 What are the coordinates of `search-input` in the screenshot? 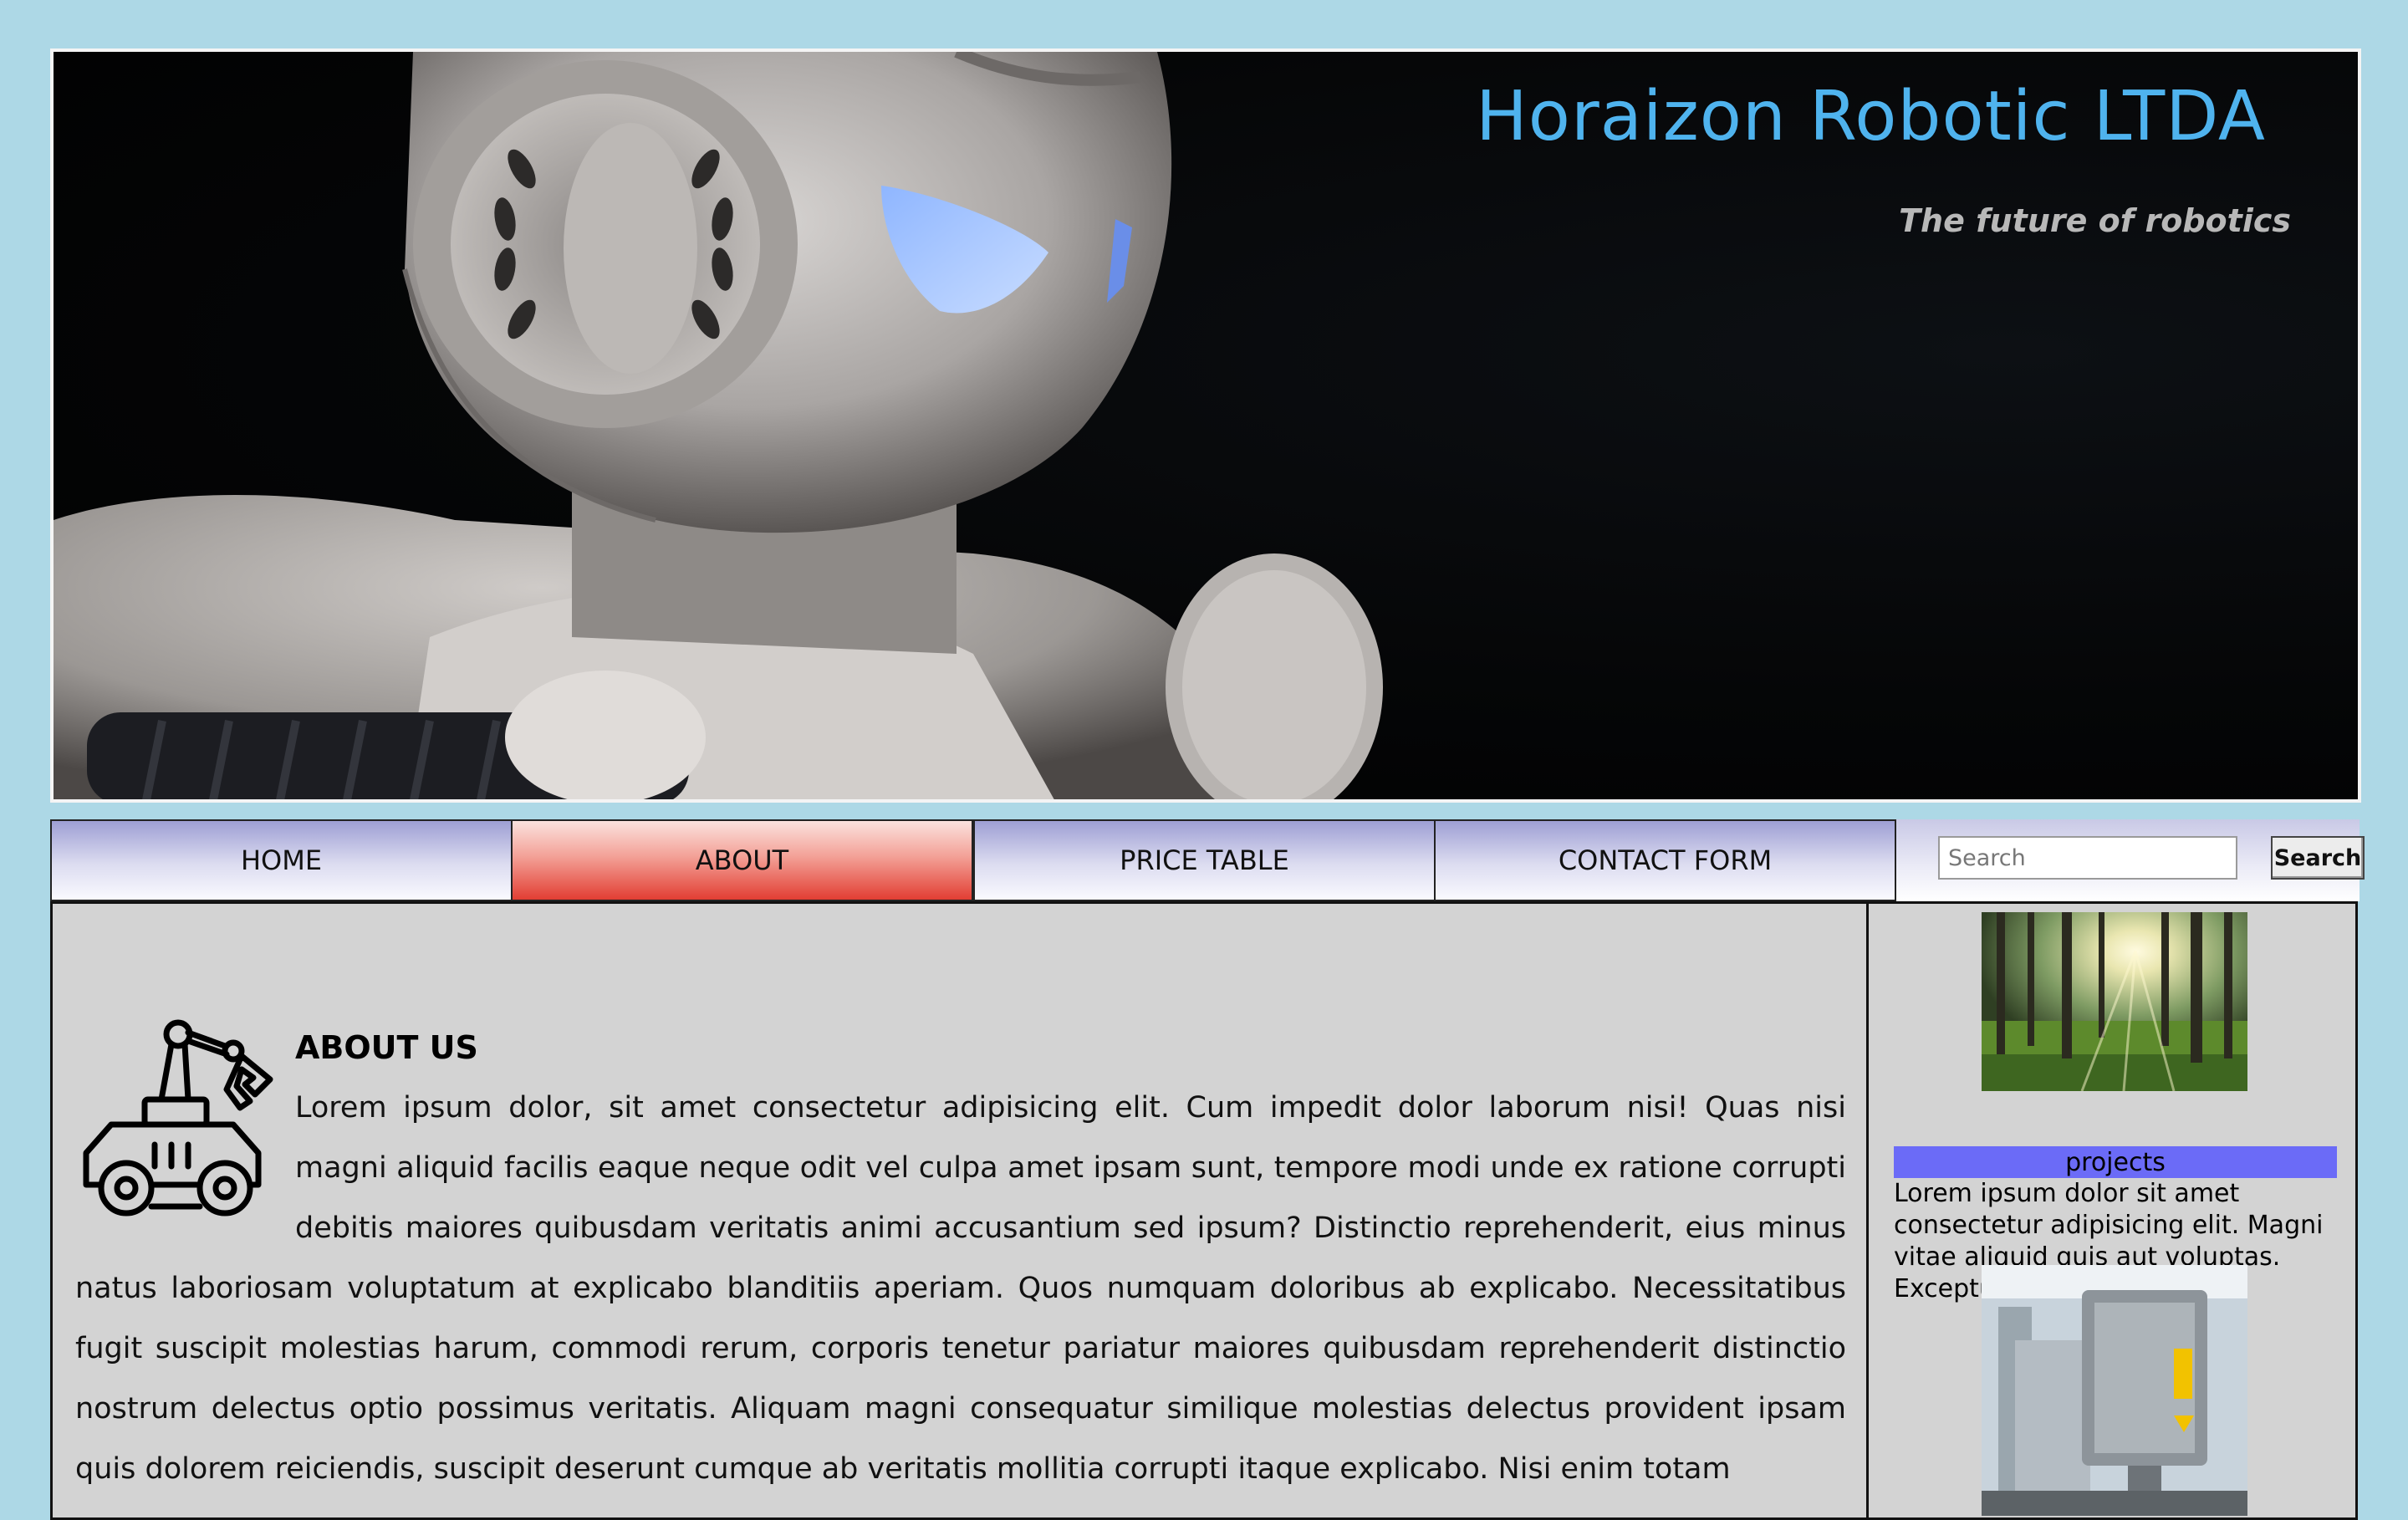 It's located at (2088, 858).